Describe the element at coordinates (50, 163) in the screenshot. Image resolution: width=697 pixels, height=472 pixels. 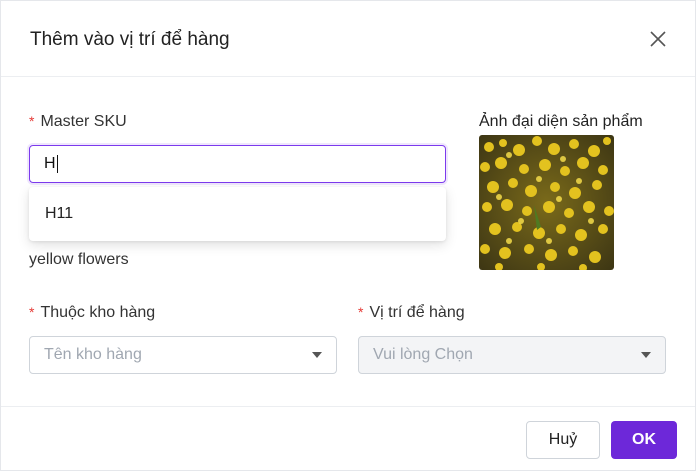
I see `sku-input-value: H` at that location.